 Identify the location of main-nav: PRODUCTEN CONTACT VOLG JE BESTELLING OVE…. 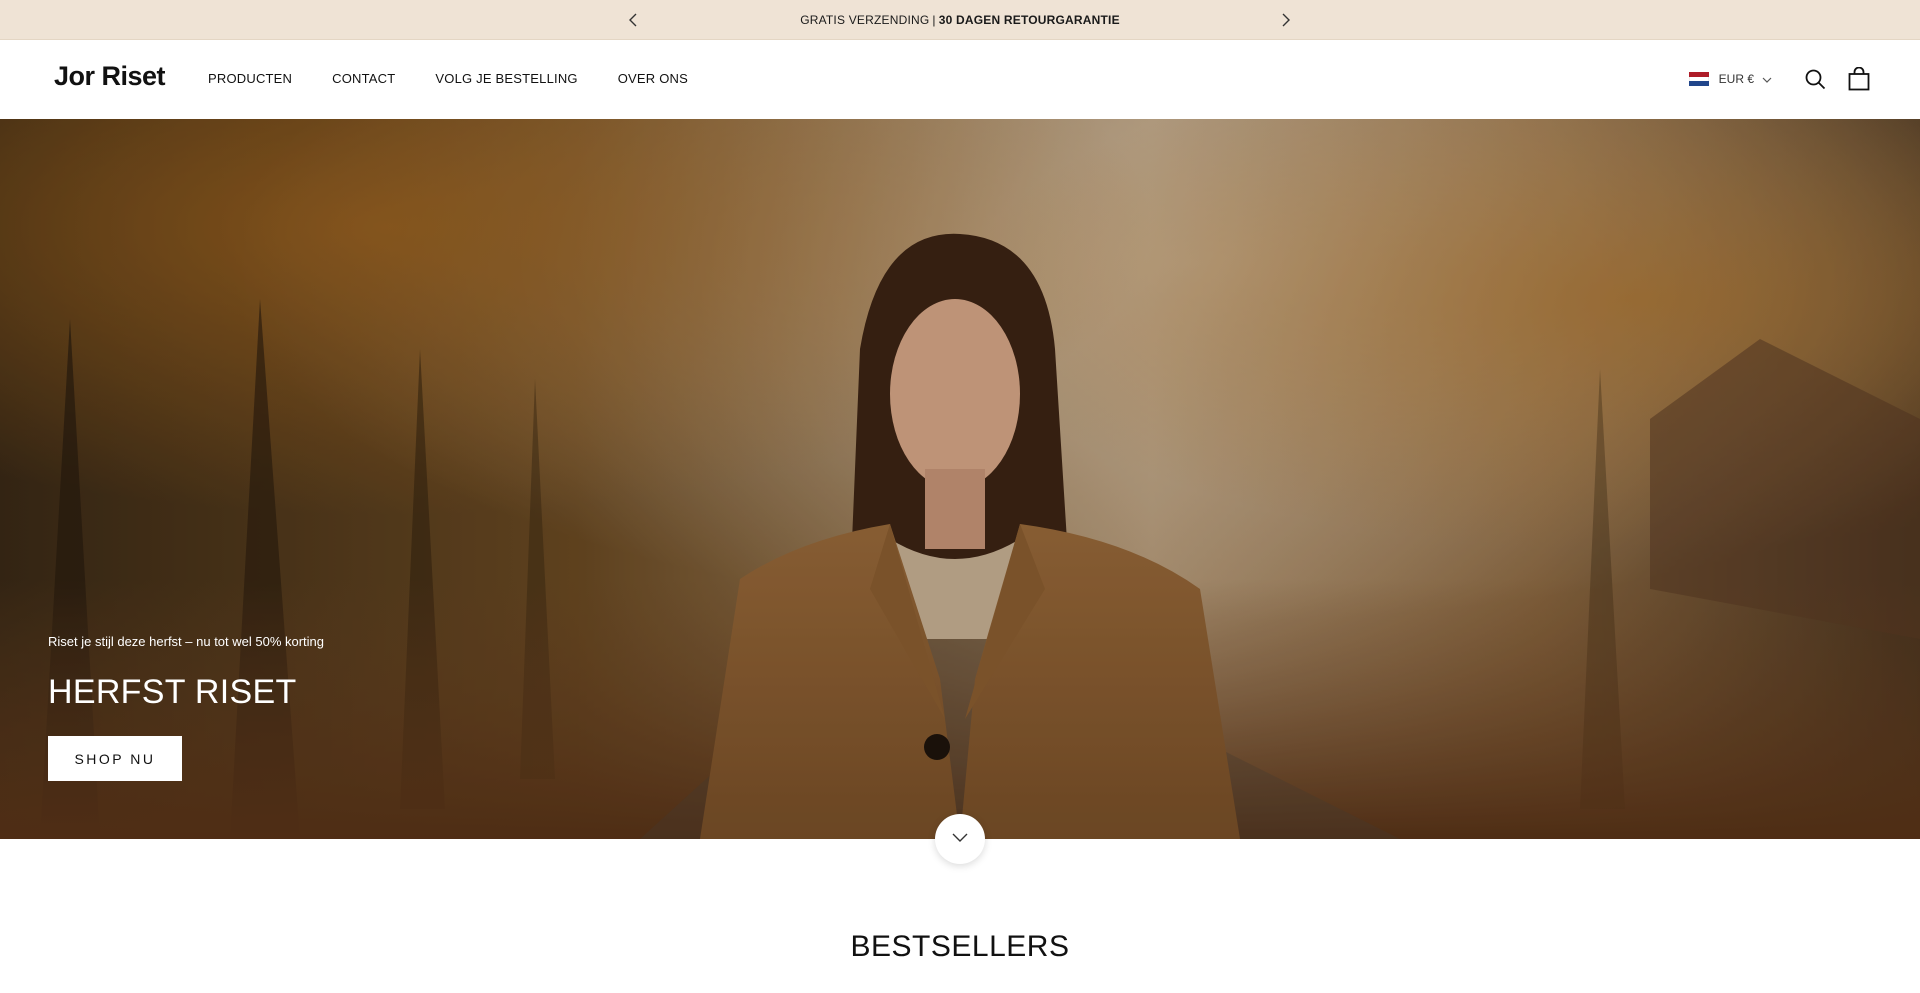
(468, 78).